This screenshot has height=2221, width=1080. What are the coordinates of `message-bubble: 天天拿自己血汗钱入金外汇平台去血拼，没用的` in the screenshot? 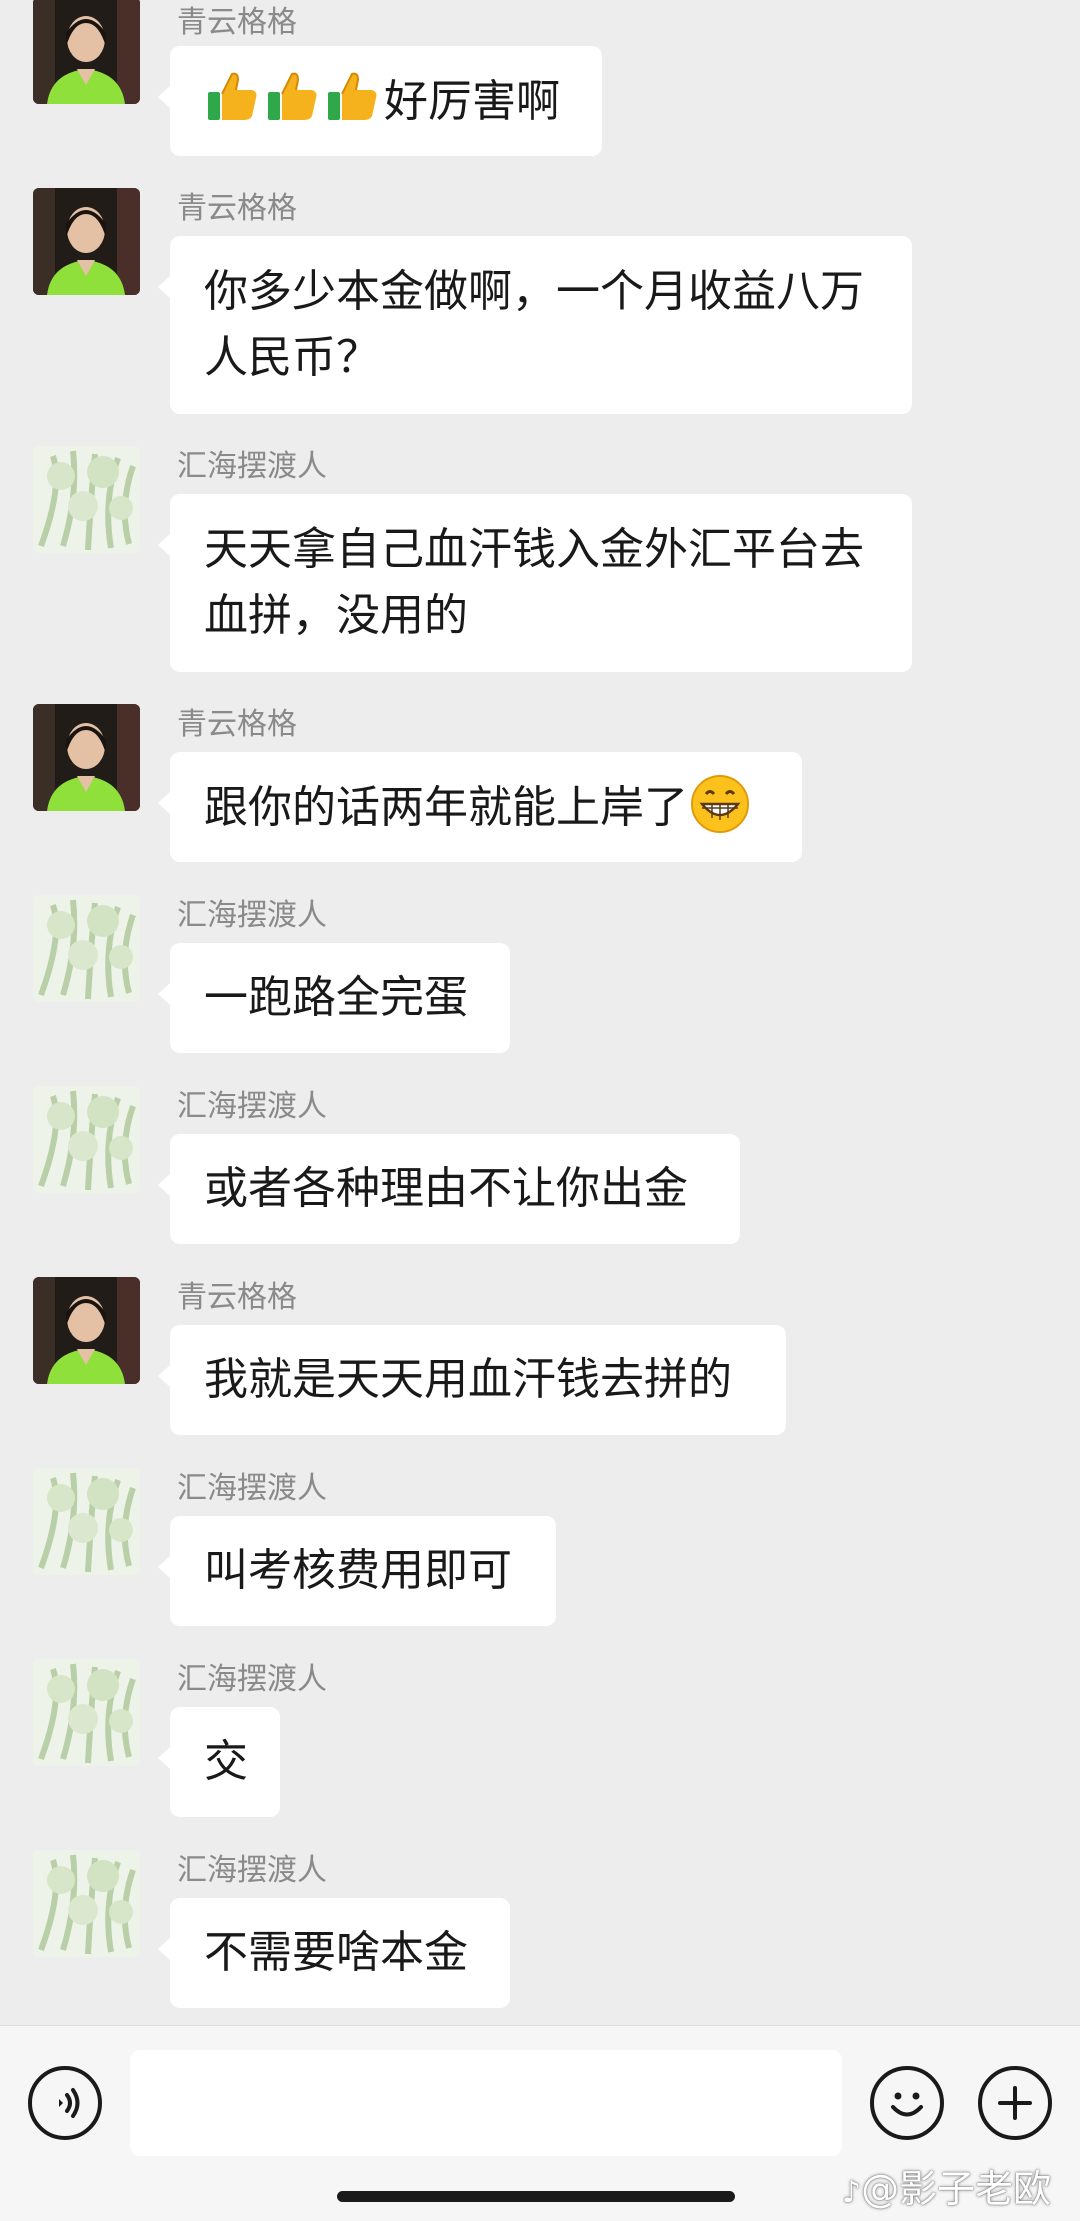 It's located at (535, 583).